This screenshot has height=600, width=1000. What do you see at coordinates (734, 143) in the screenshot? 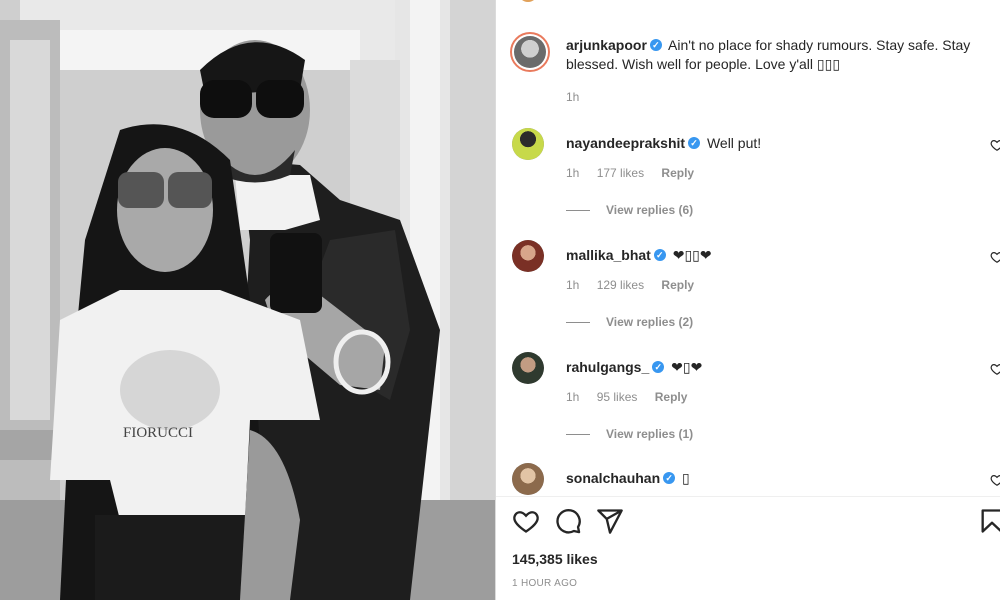
I see `comment-text: Well put!` at bounding box center [734, 143].